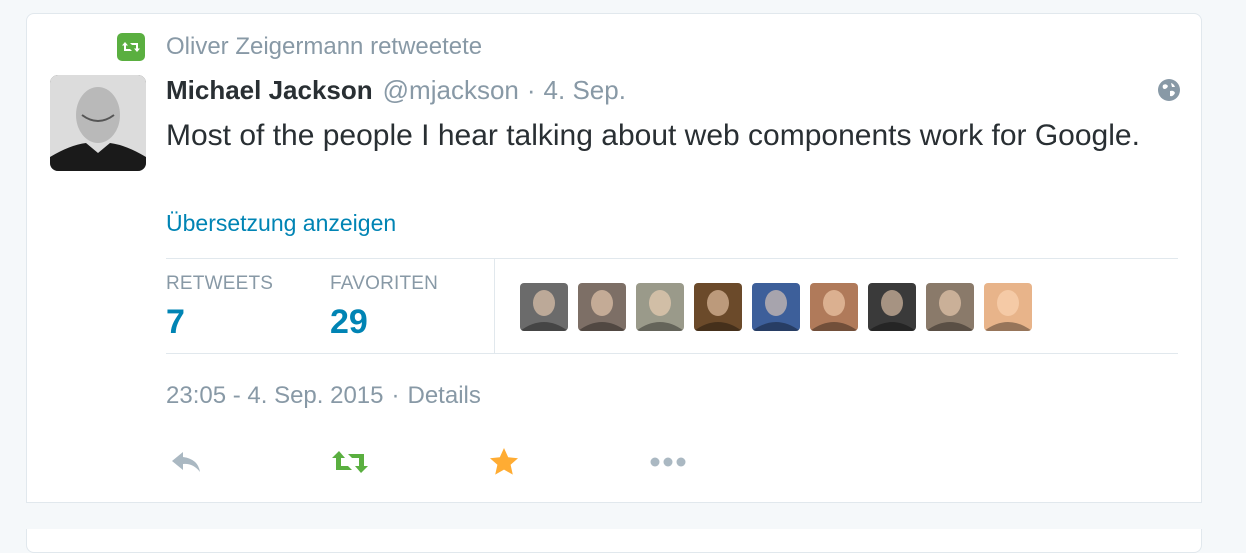 This screenshot has height=553, width=1246. I want to click on timestamp-time: 23:05 - 4. Sep. 2015, so click(275, 396).